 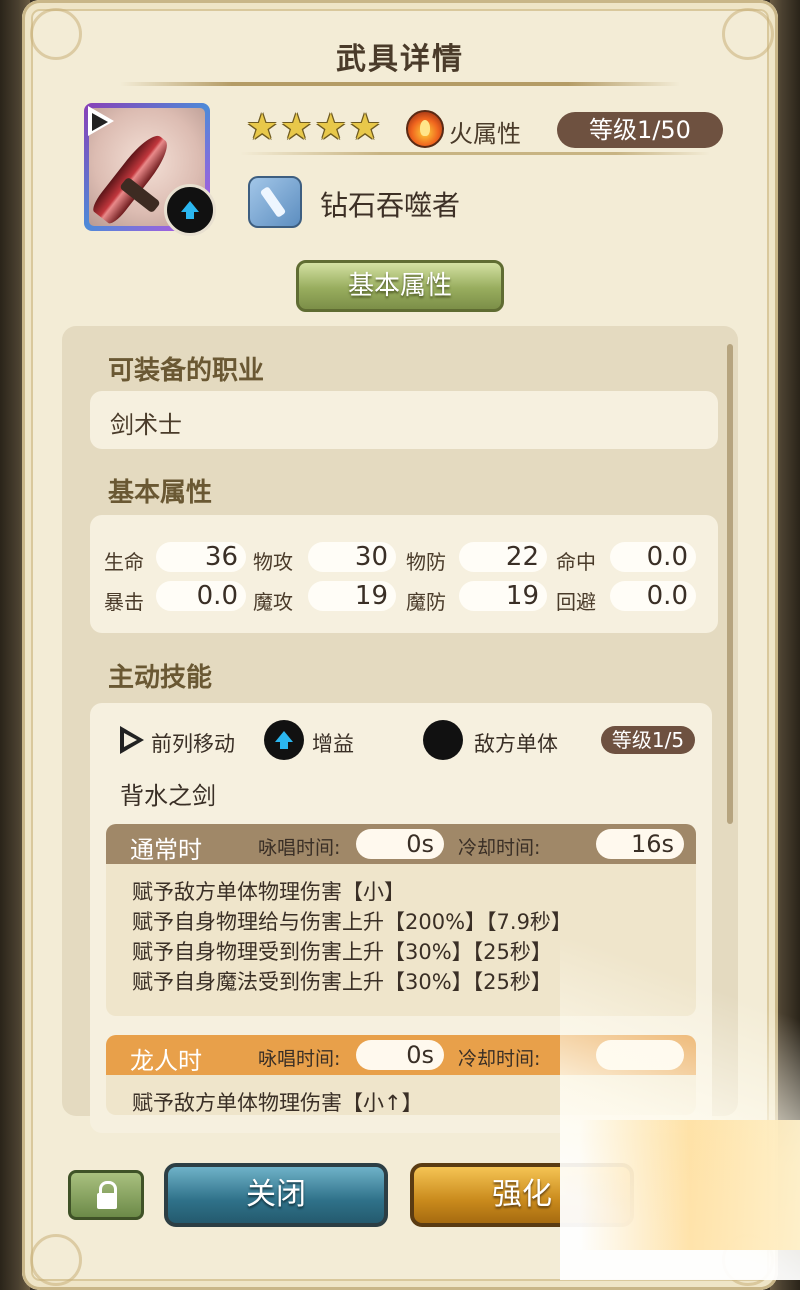 I want to click on stat-value-matk: 19, so click(x=352, y=596).